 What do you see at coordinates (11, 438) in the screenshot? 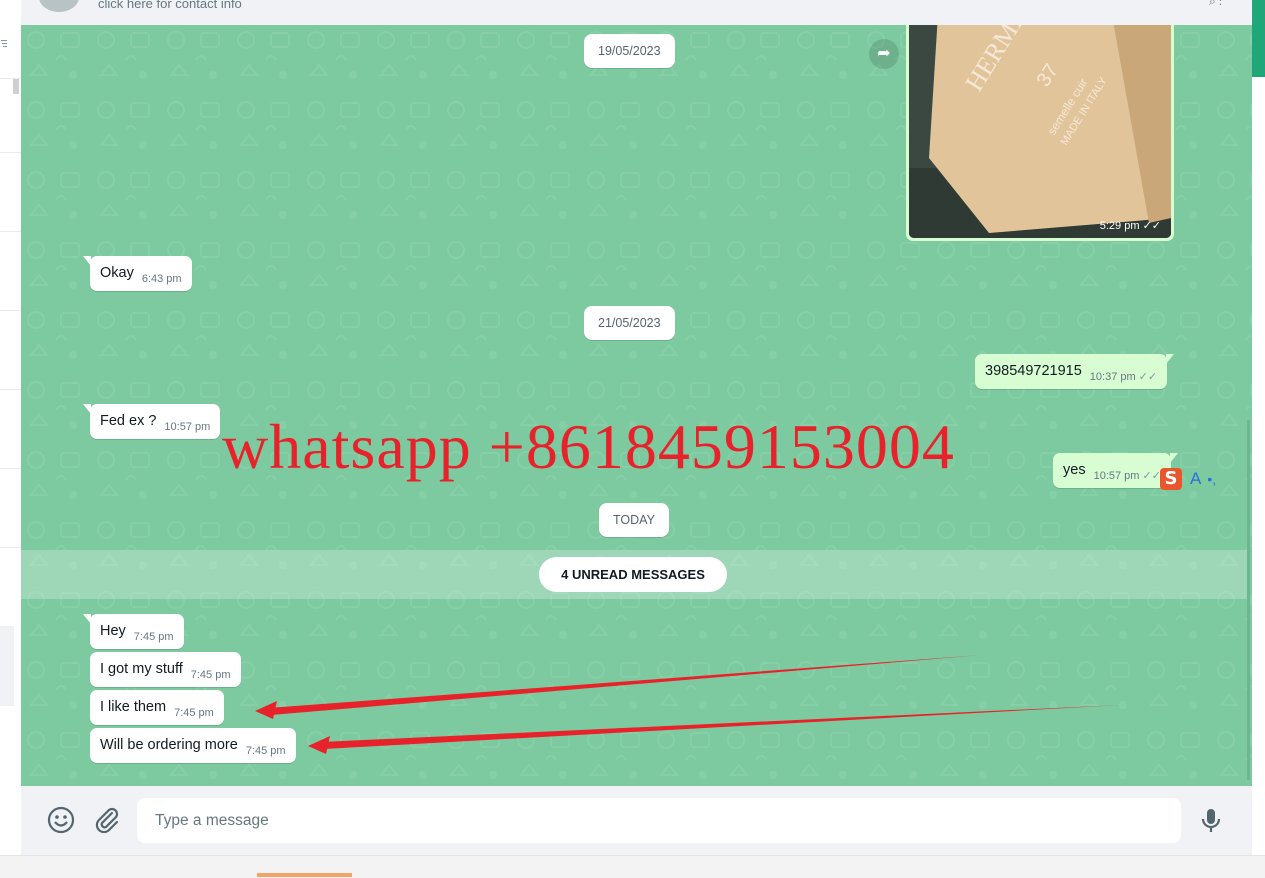
I see `chat-list-sidebar` at bounding box center [11, 438].